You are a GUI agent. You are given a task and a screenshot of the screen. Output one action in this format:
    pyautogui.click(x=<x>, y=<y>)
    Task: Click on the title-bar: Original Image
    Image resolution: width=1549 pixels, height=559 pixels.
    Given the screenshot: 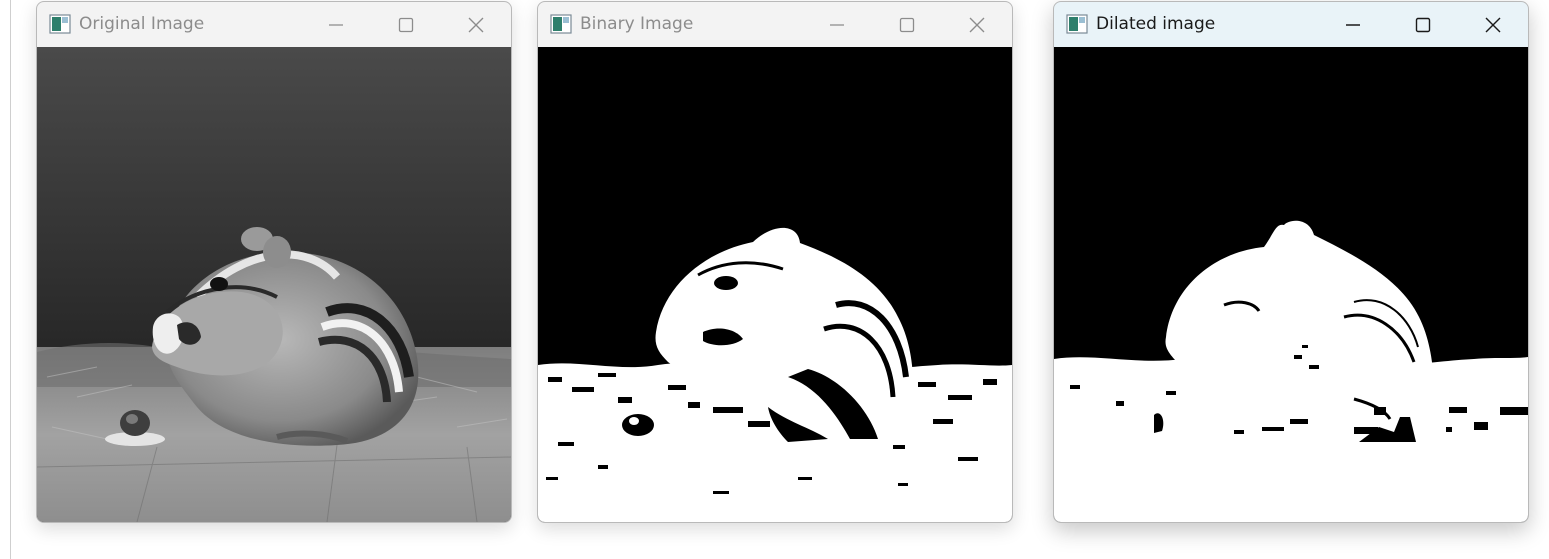 What is the action you would take?
    pyautogui.click(x=274, y=24)
    